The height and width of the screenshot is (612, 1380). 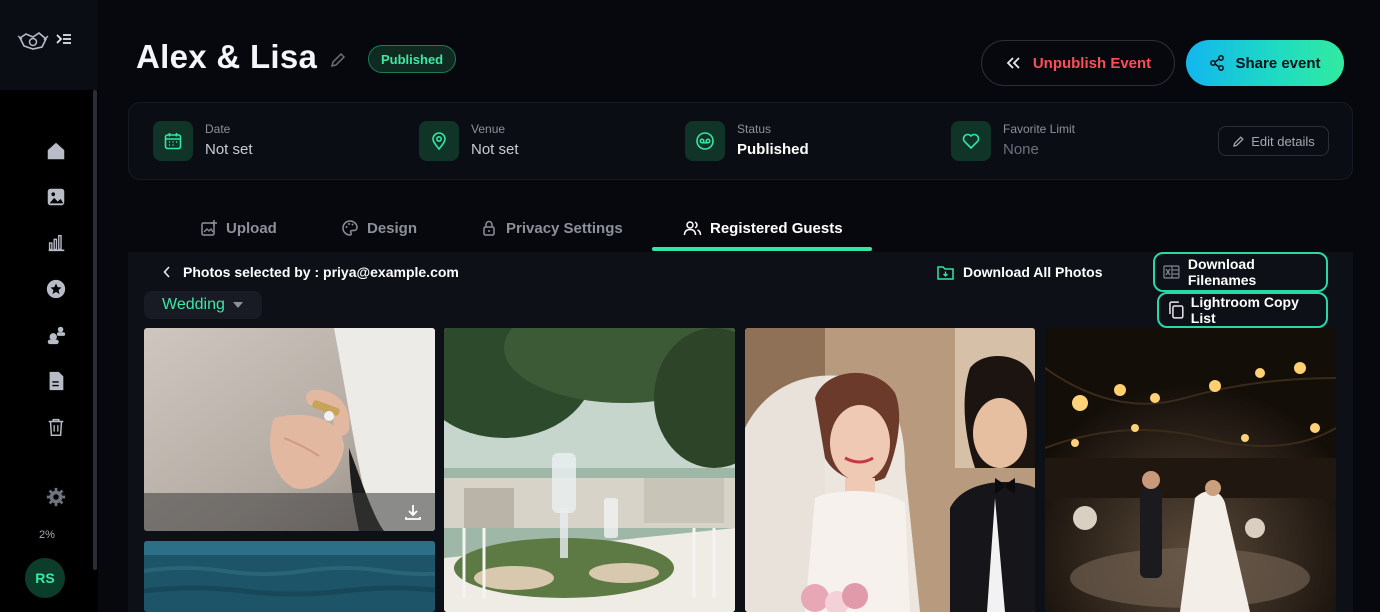 What do you see at coordinates (33, 40) in the screenshot?
I see `logo-icon` at bounding box center [33, 40].